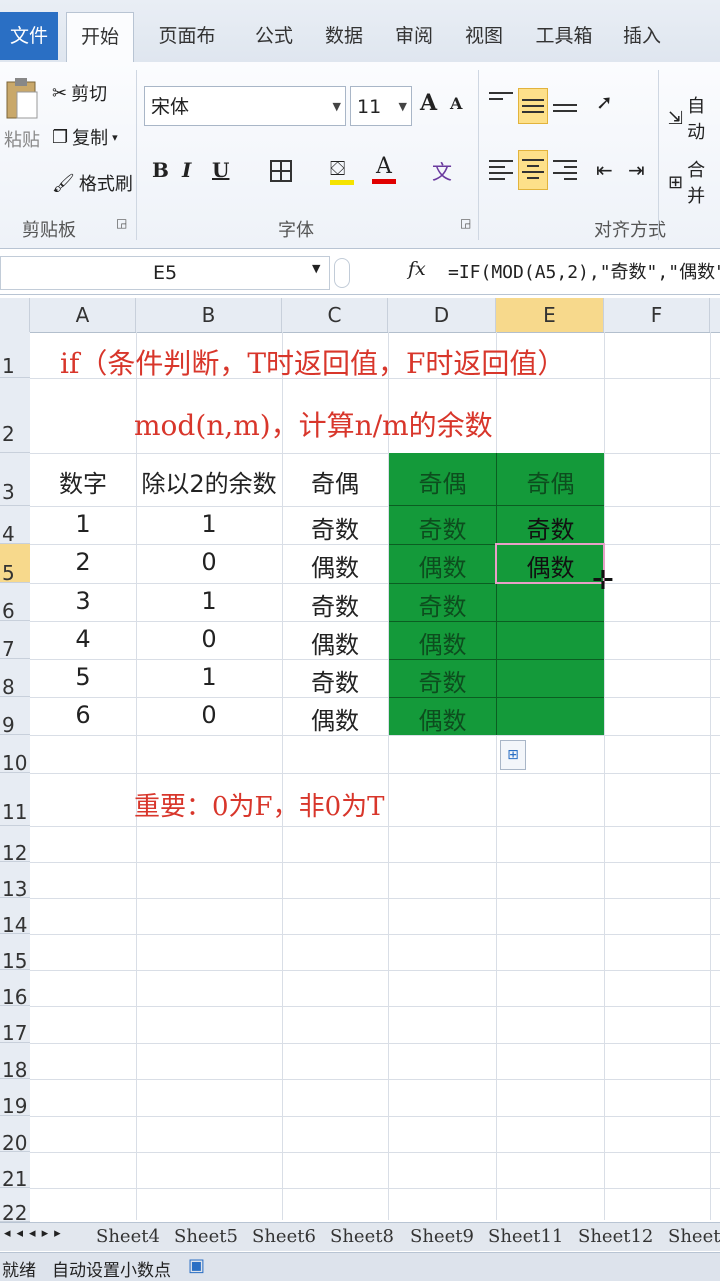 The width and height of the screenshot is (720, 1281). I want to click on row-header-15: 15, so click(15, 953).